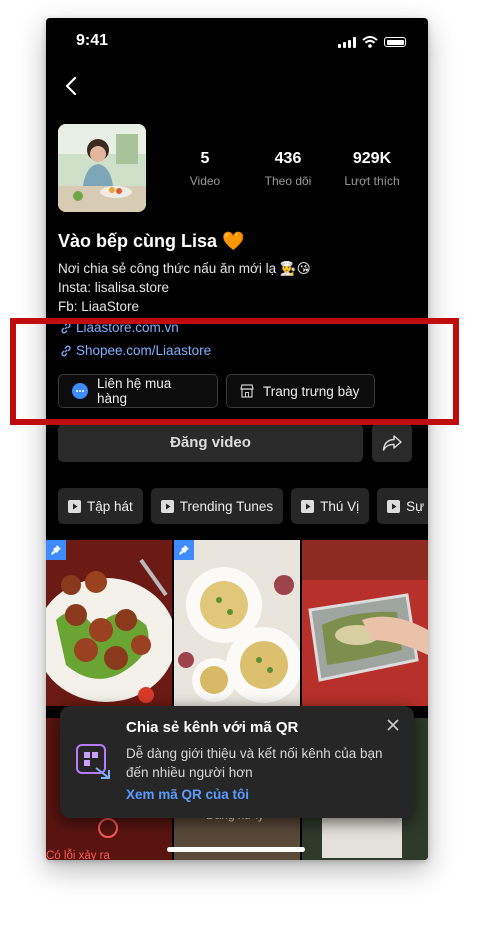 This screenshot has height=933, width=494. I want to click on playlist-chip: Sự, so click(402, 506).